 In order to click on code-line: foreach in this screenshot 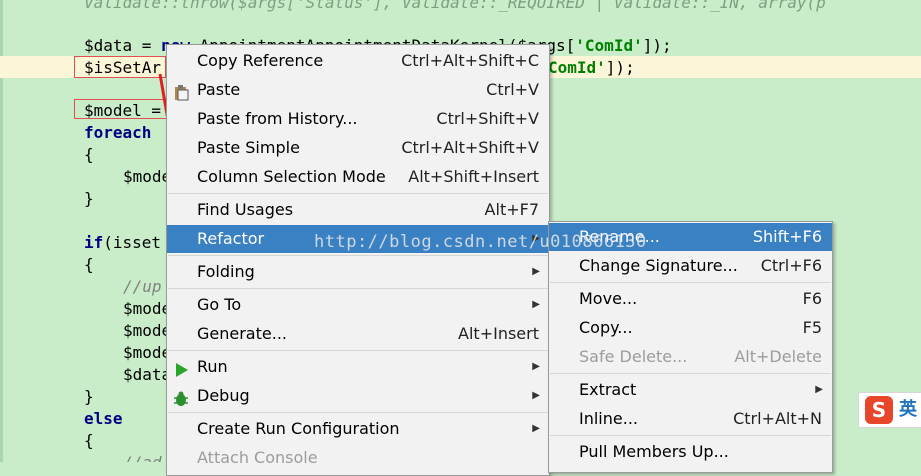, I will do `click(122, 133)`.